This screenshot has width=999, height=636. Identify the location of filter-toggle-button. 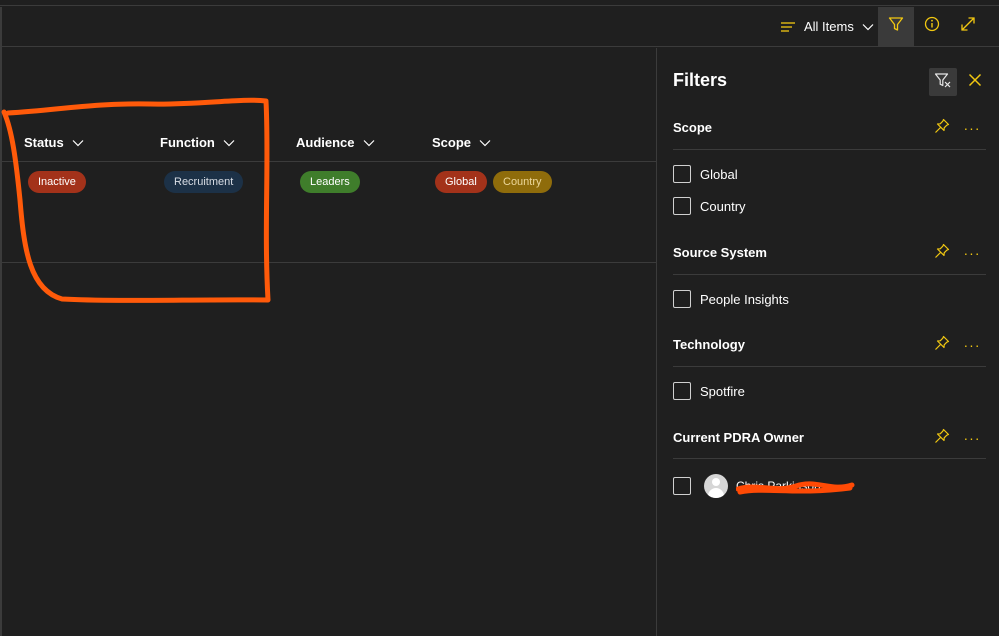
(896, 26).